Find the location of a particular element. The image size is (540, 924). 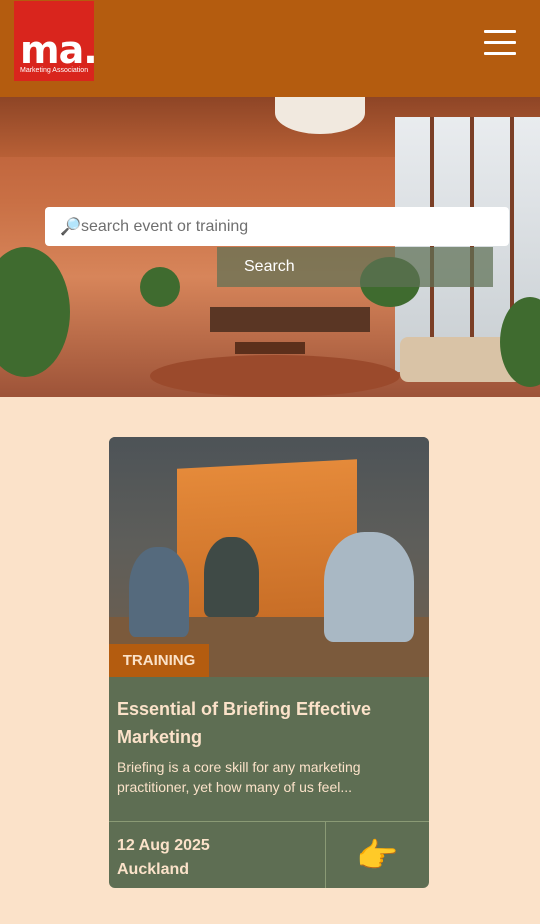

search-icon: 🔎 is located at coordinates (71, 226).